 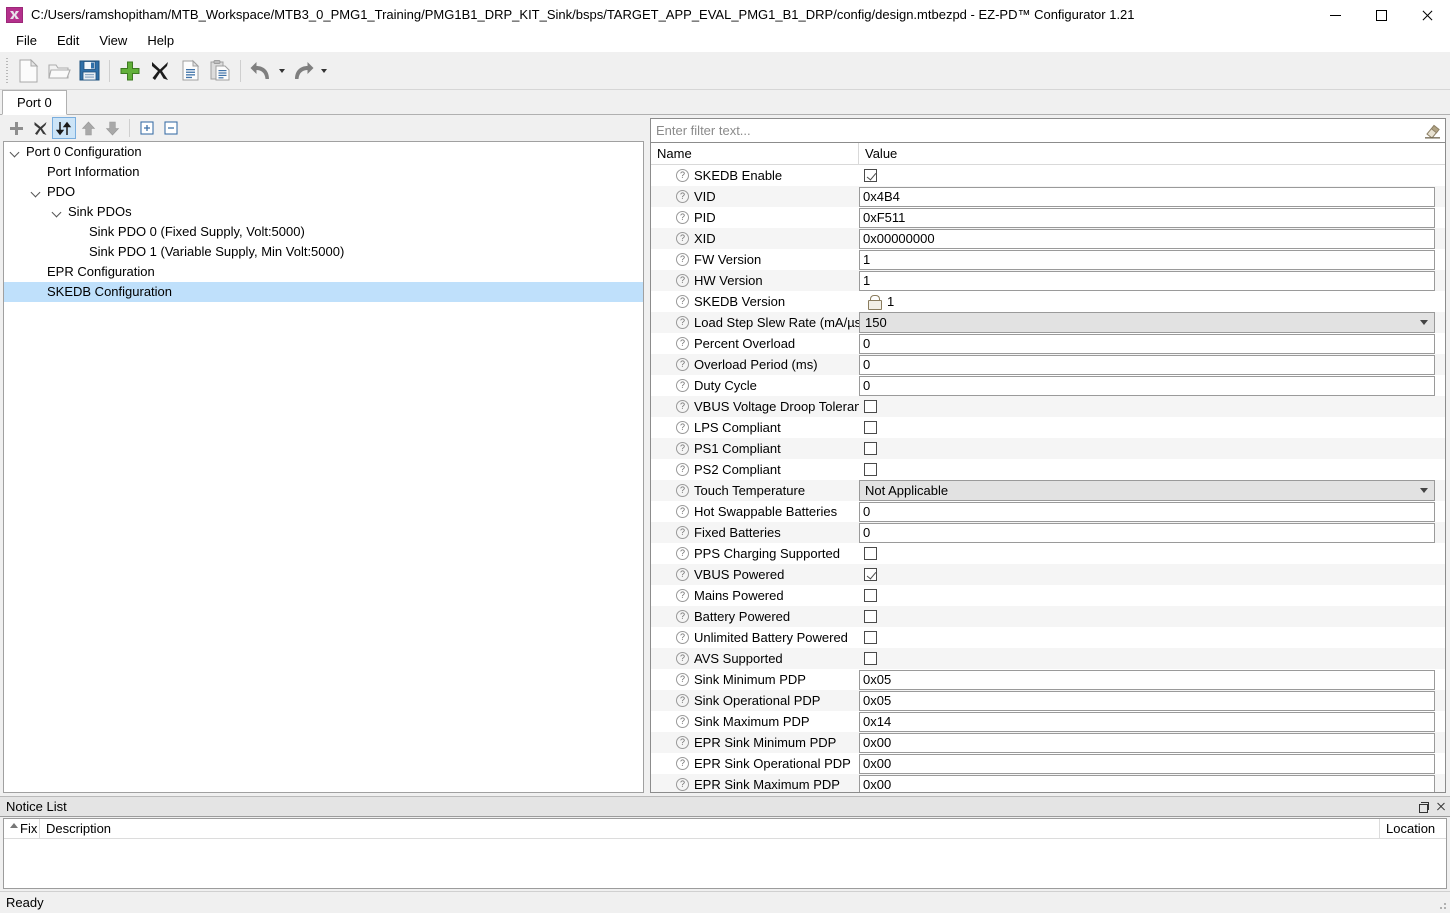 I want to click on menu-file: File, so click(x=26, y=41).